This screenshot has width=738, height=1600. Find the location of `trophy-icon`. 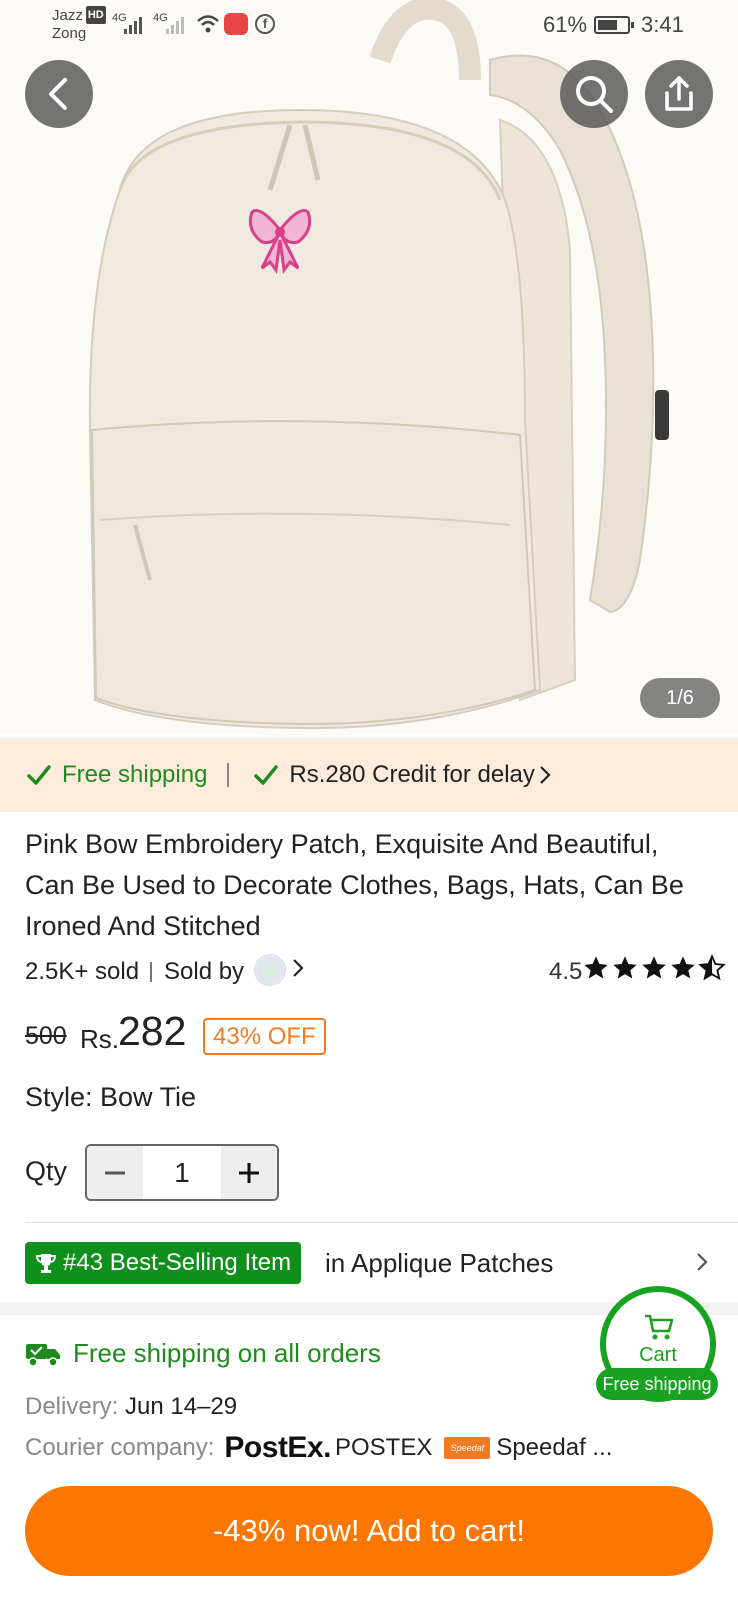

trophy-icon is located at coordinates (46, 1263).